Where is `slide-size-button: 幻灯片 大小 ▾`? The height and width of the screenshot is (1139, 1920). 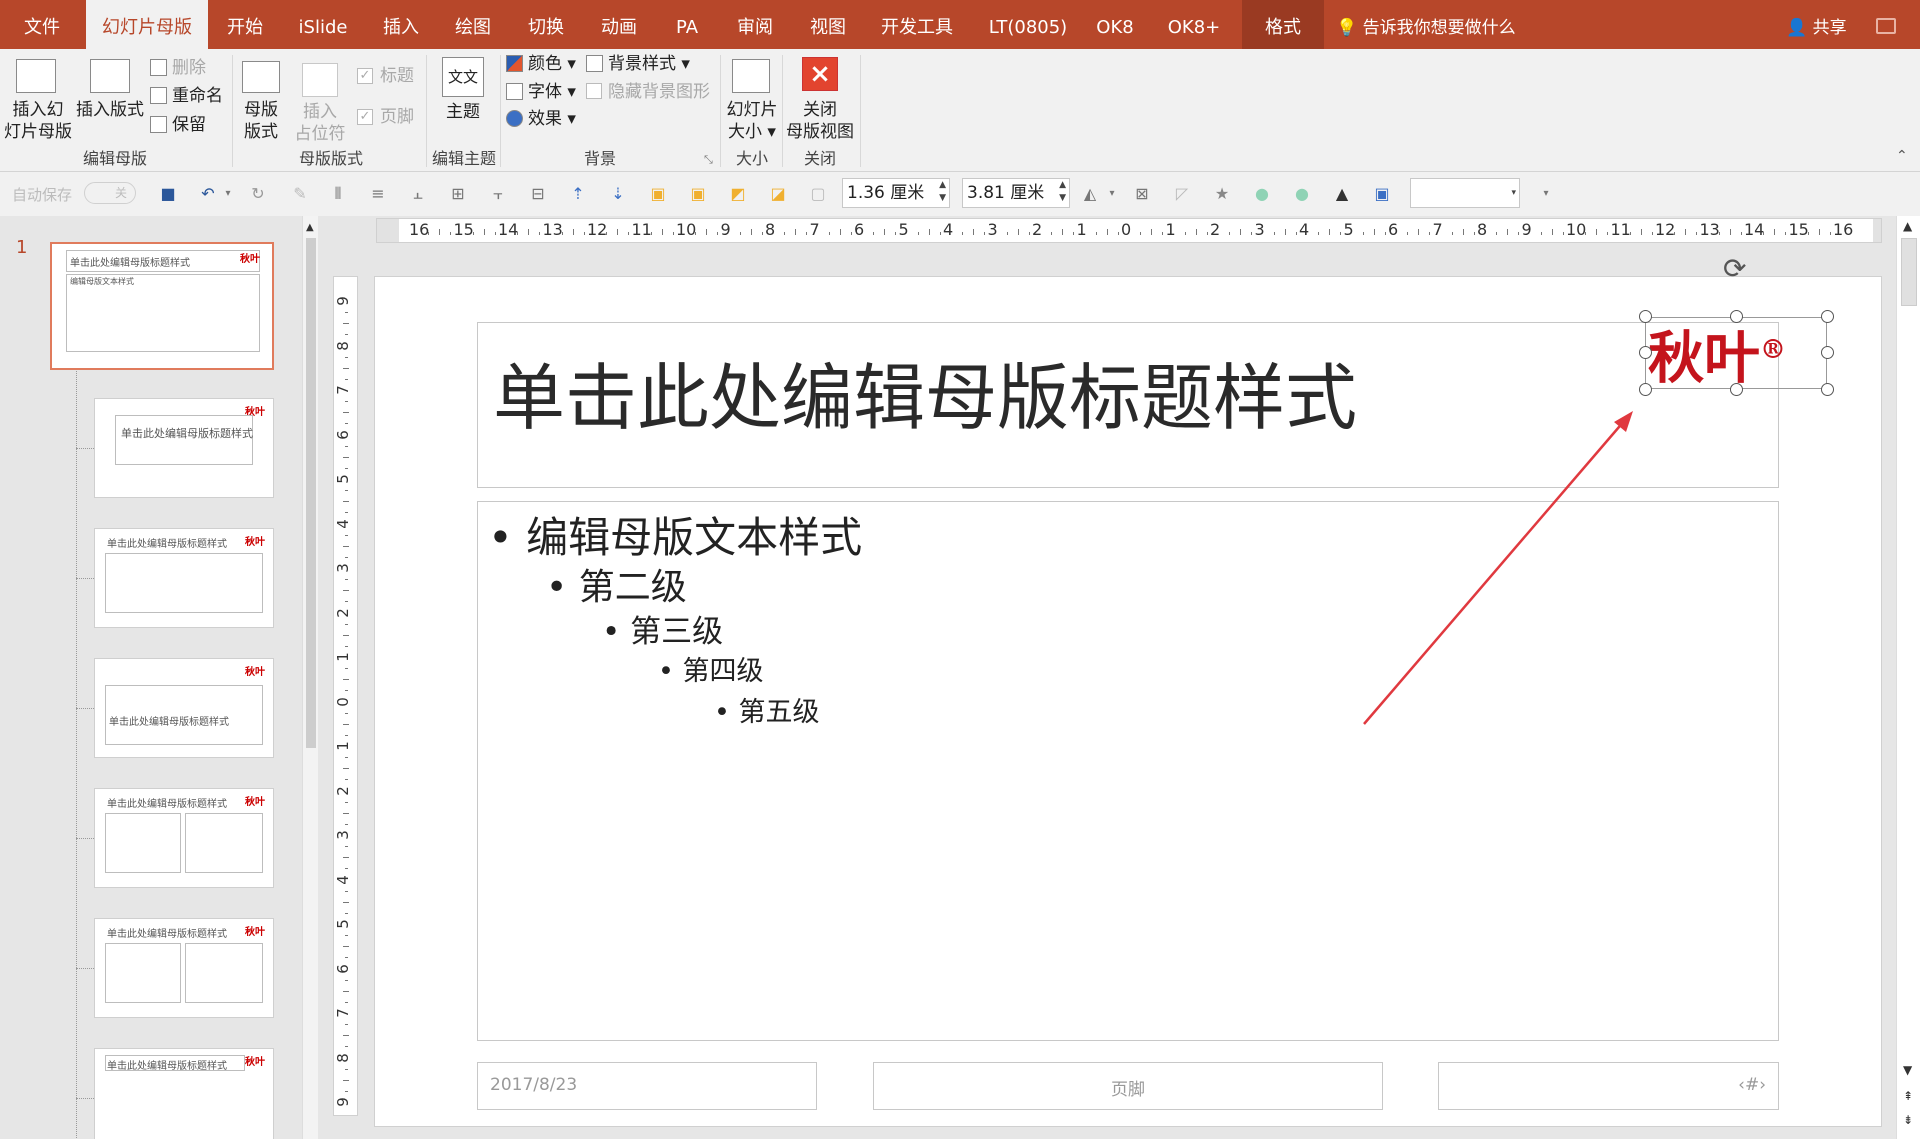
slide-size-button: 幻灯片 大小 ▾ is located at coordinates (752, 121).